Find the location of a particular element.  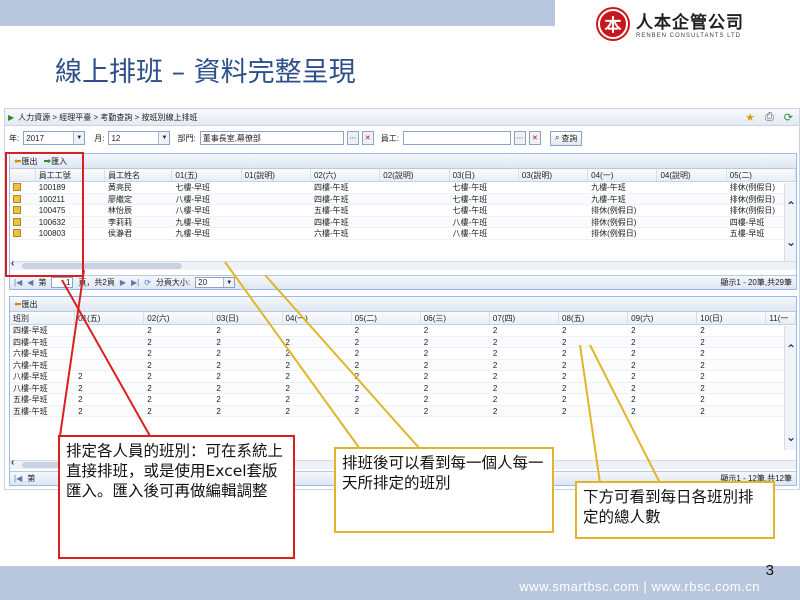

column-header: 10(日) is located at coordinates (732, 318).